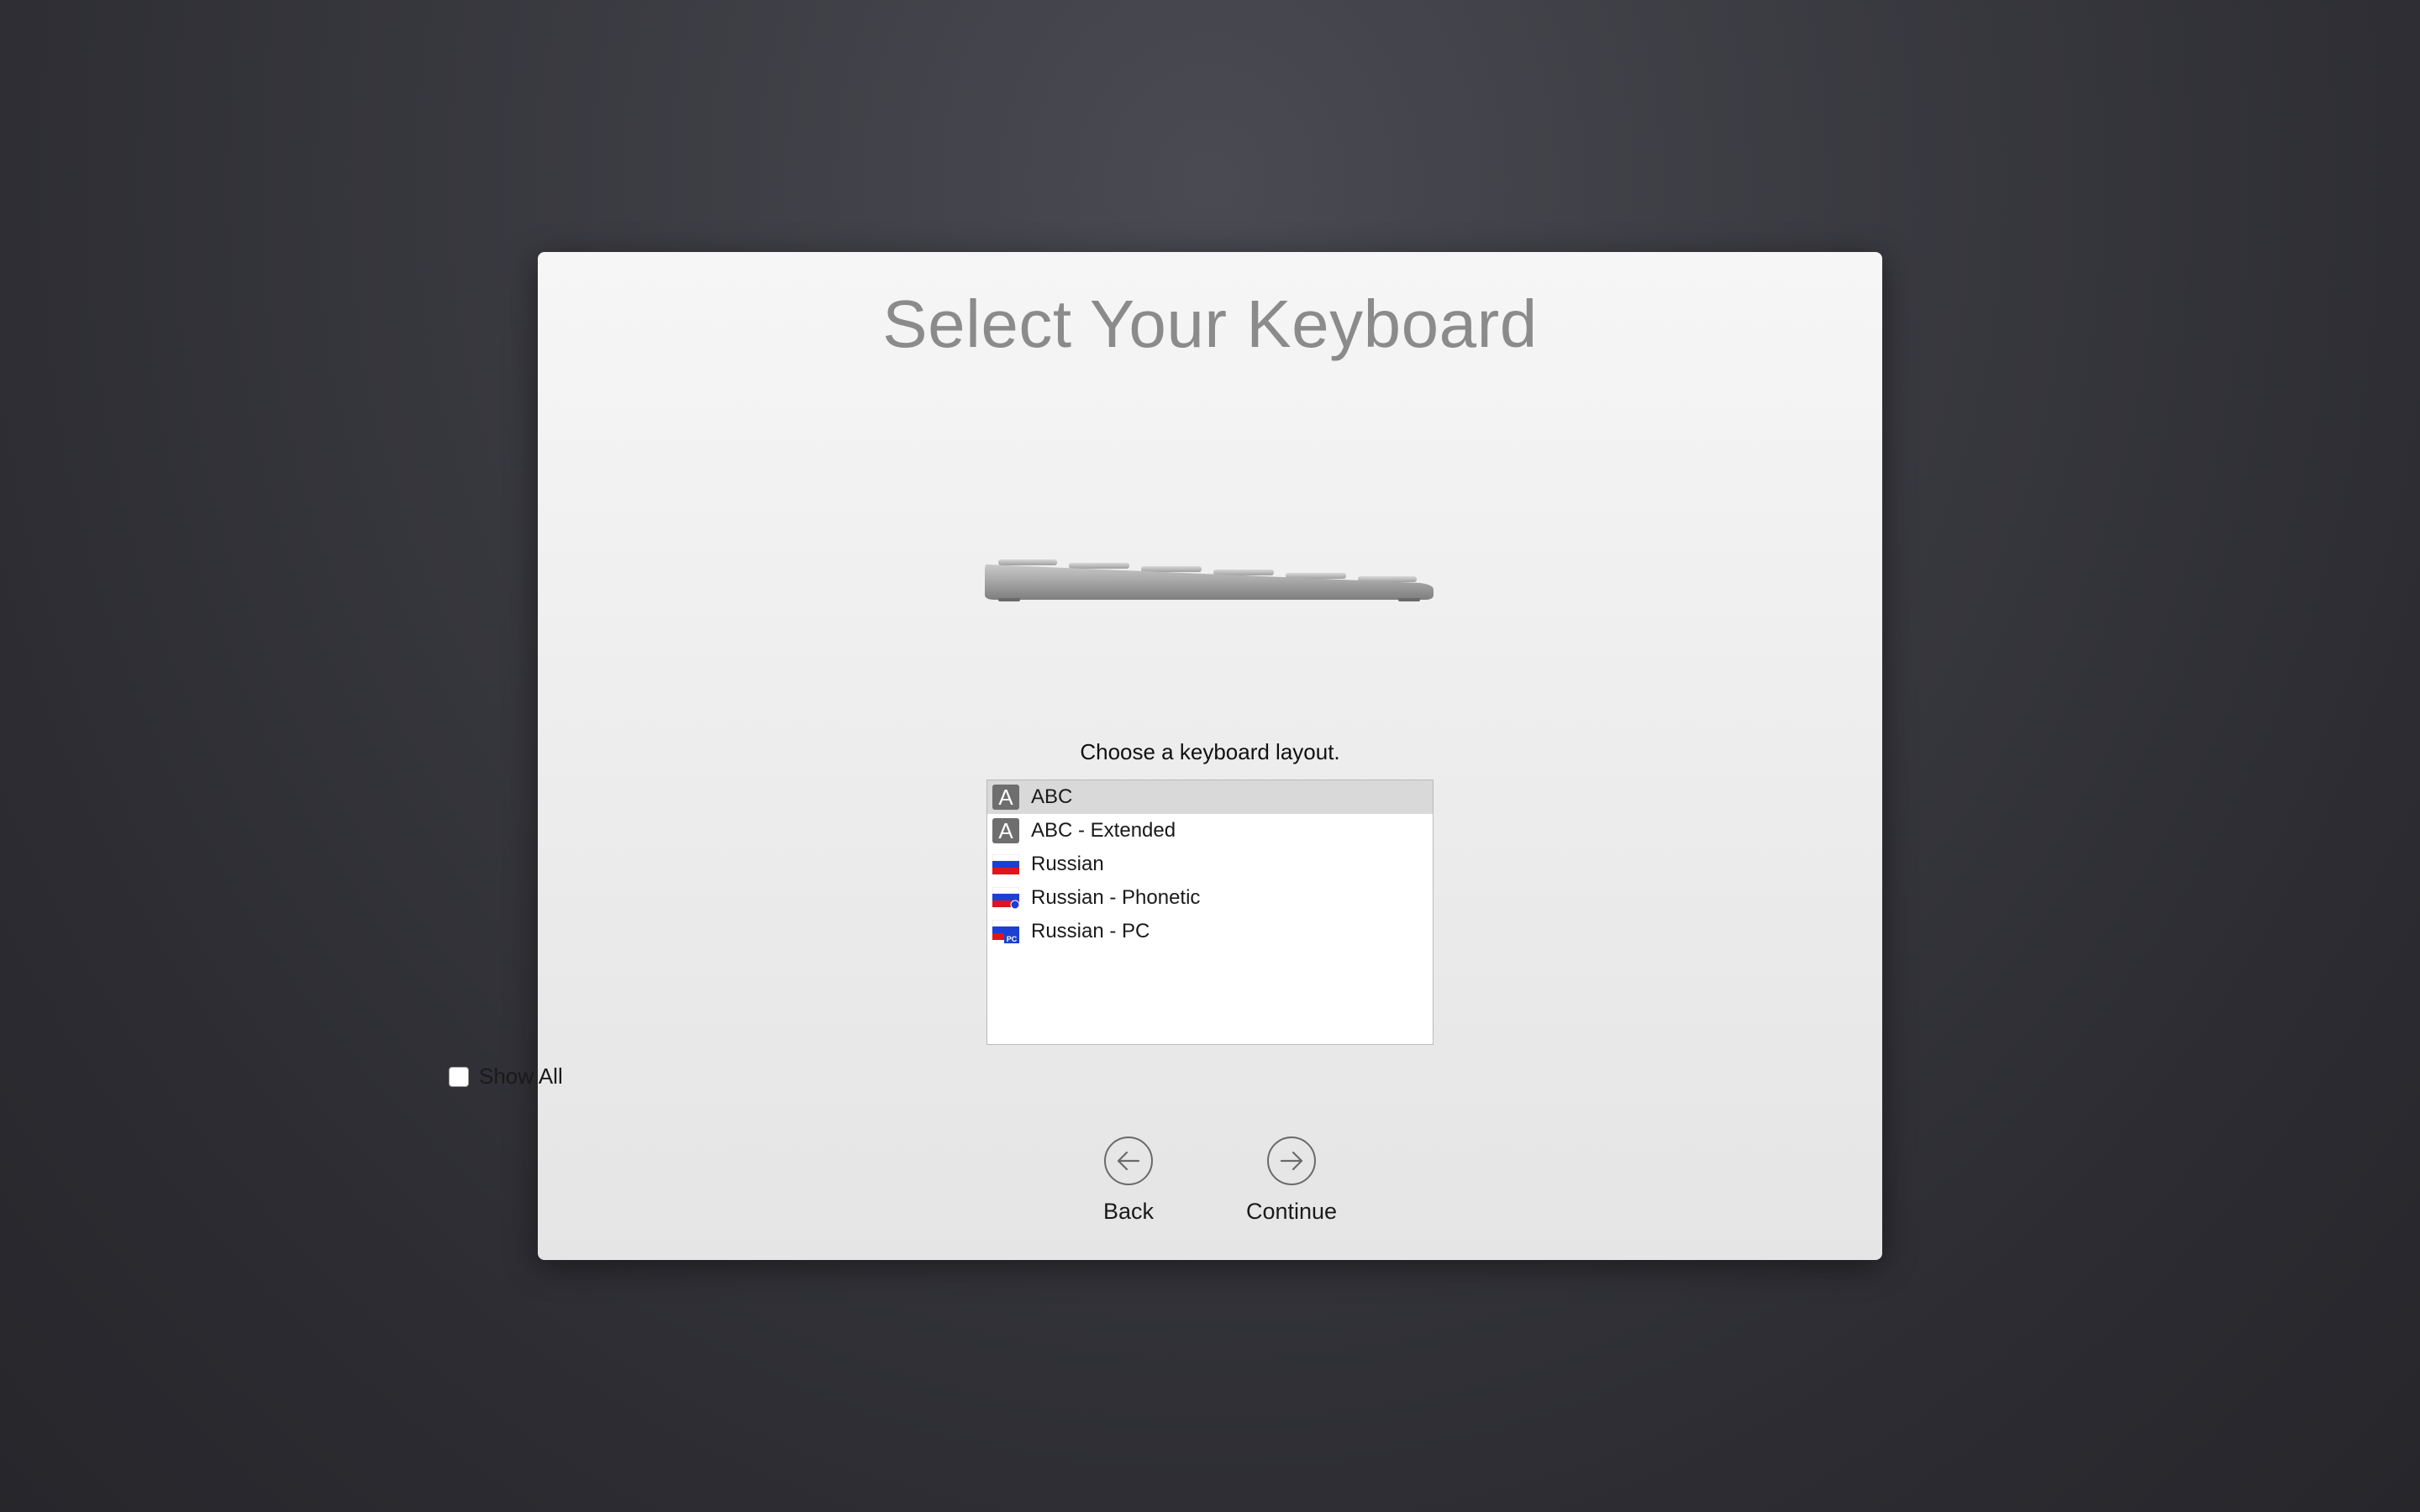 This screenshot has height=1512, width=2420. I want to click on list-item-russian-phonetic: Russian - Phonetic, so click(1210, 898).